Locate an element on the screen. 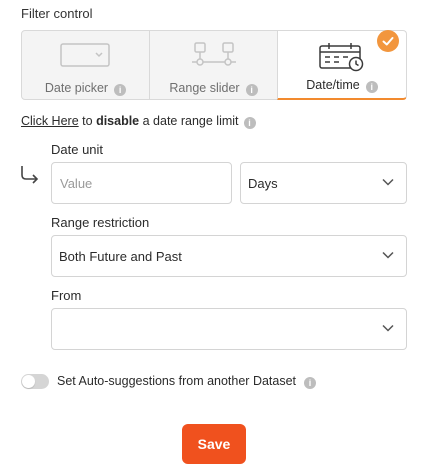 The image size is (426, 473). click-here-link: Click Here is located at coordinates (50, 121).